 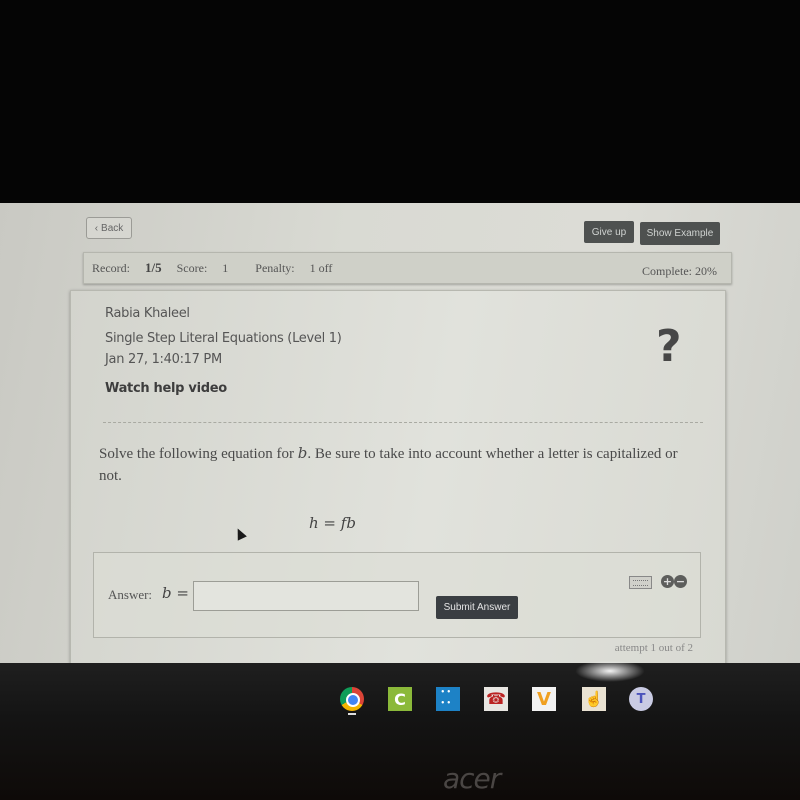 What do you see at coordinates (448, 699) in the screenshot?
I see `dots-app-icon` at bounding box center [448, 699].